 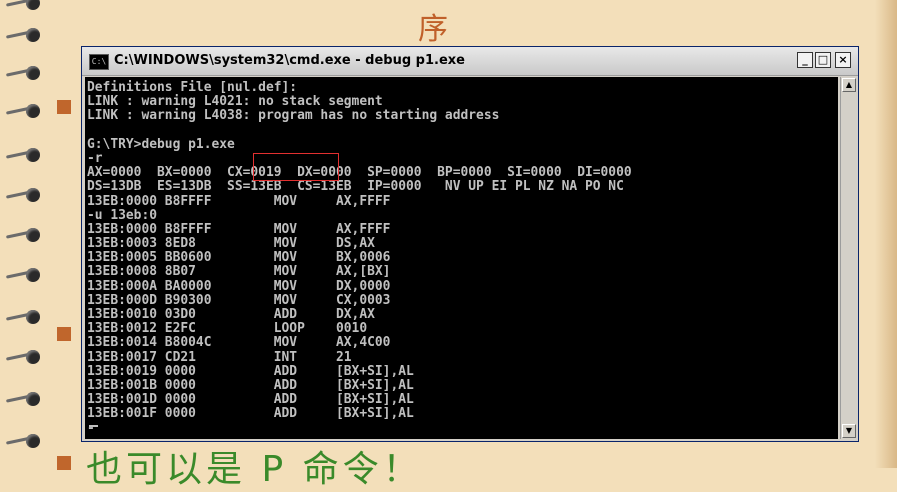 What do you see at coordinates (91, 428) in the screenshot?
I see `console-line: -` at bounding box center [91, 428].